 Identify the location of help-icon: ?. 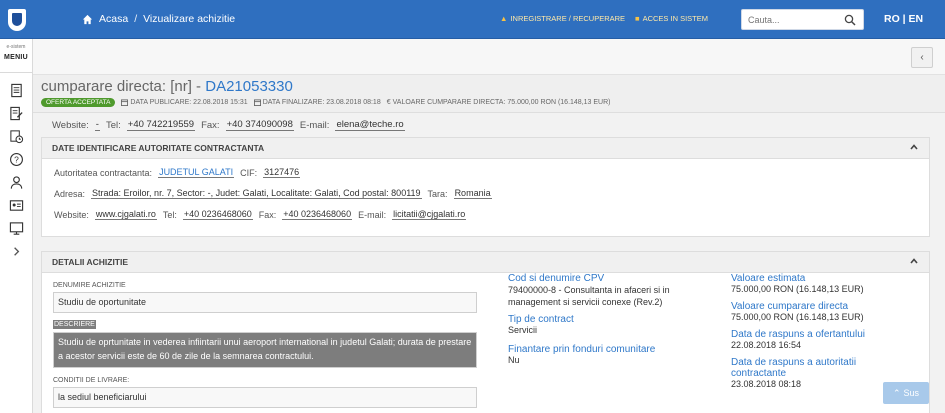
(16, 159).